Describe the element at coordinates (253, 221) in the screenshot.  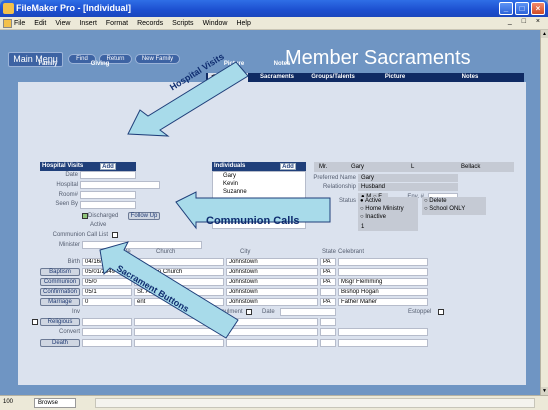
I see `callout-communion-calls: Communion Calls` at that location.